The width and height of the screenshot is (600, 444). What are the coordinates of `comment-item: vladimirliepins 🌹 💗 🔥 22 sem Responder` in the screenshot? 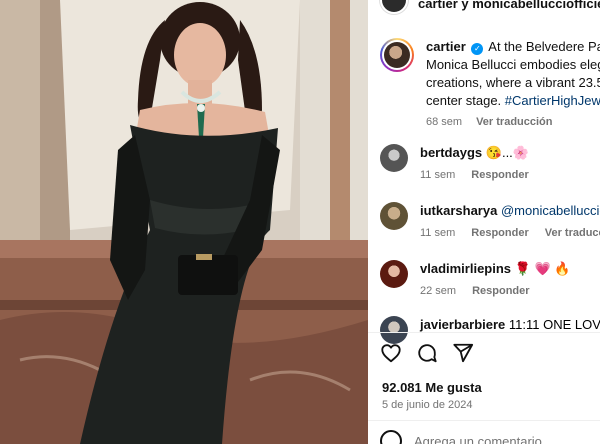 It's located at (490, 278).